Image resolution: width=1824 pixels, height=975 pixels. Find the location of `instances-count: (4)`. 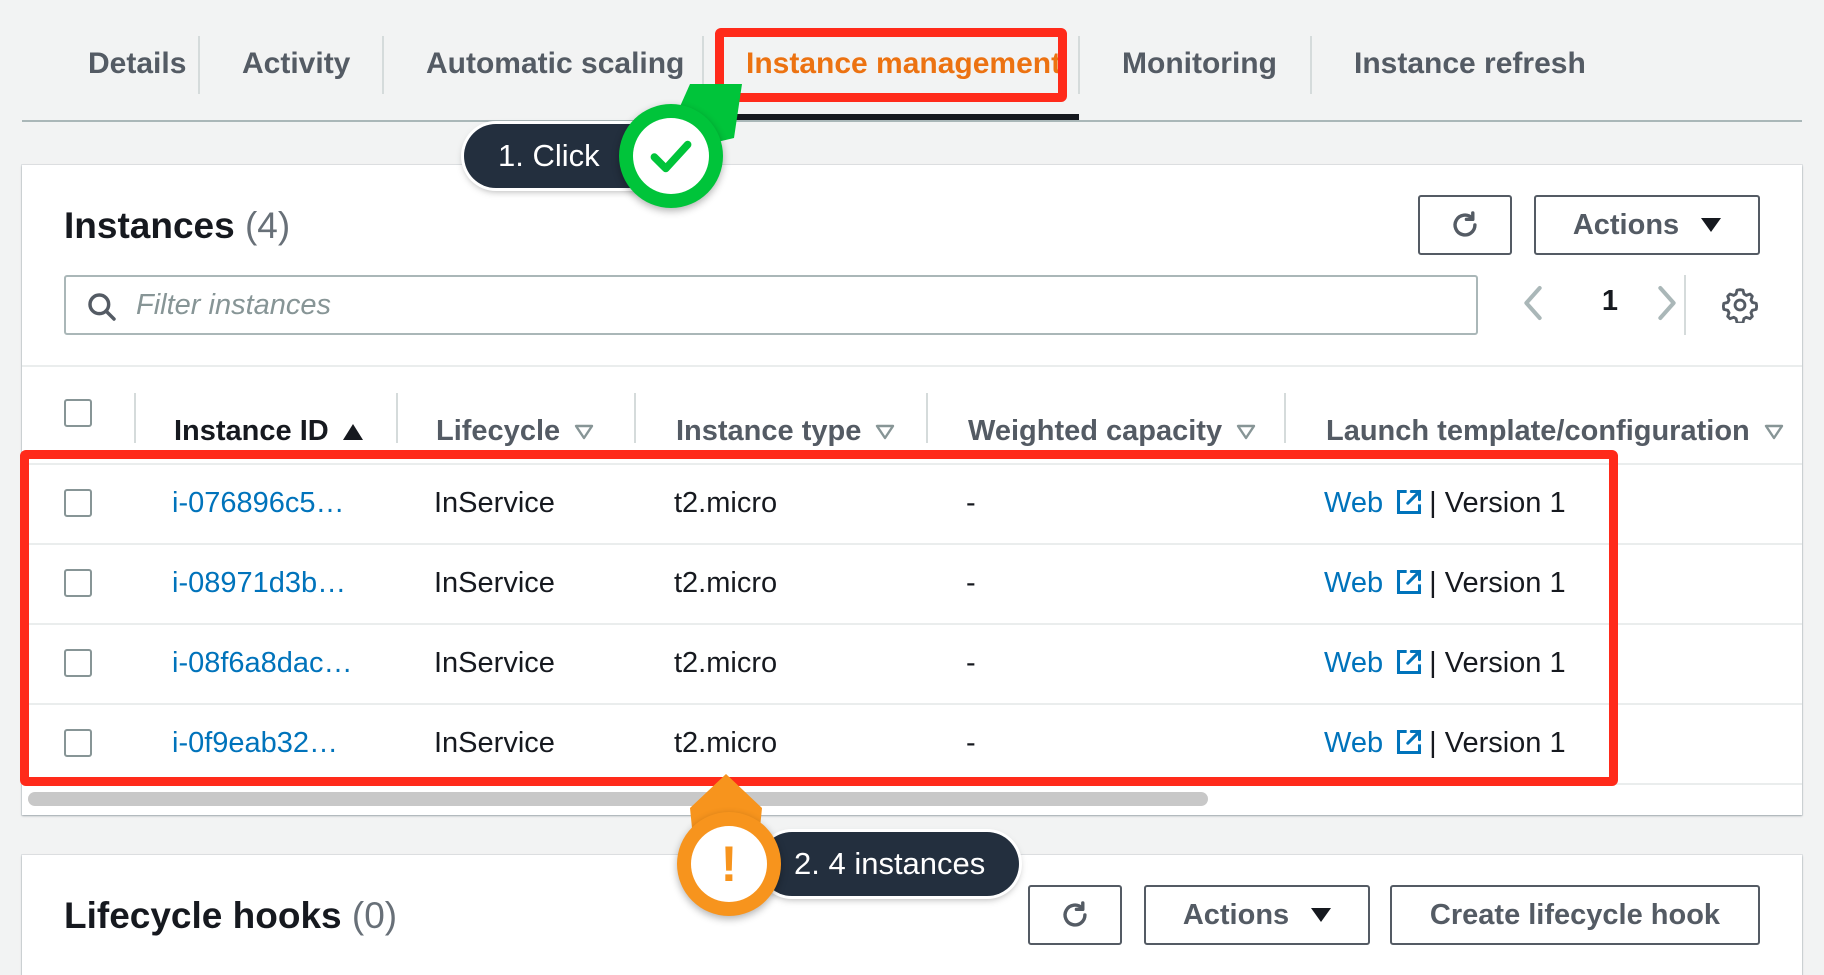

instances-count: (4) is located at coordinates (267, 225).